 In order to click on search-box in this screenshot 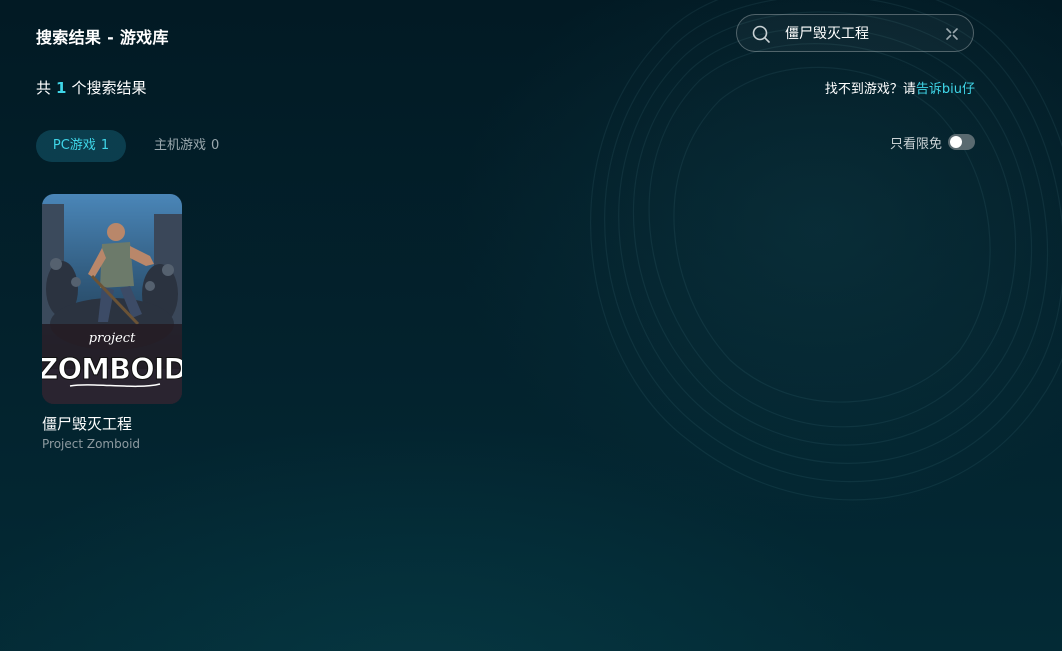, I will do `click(855, 33)`.